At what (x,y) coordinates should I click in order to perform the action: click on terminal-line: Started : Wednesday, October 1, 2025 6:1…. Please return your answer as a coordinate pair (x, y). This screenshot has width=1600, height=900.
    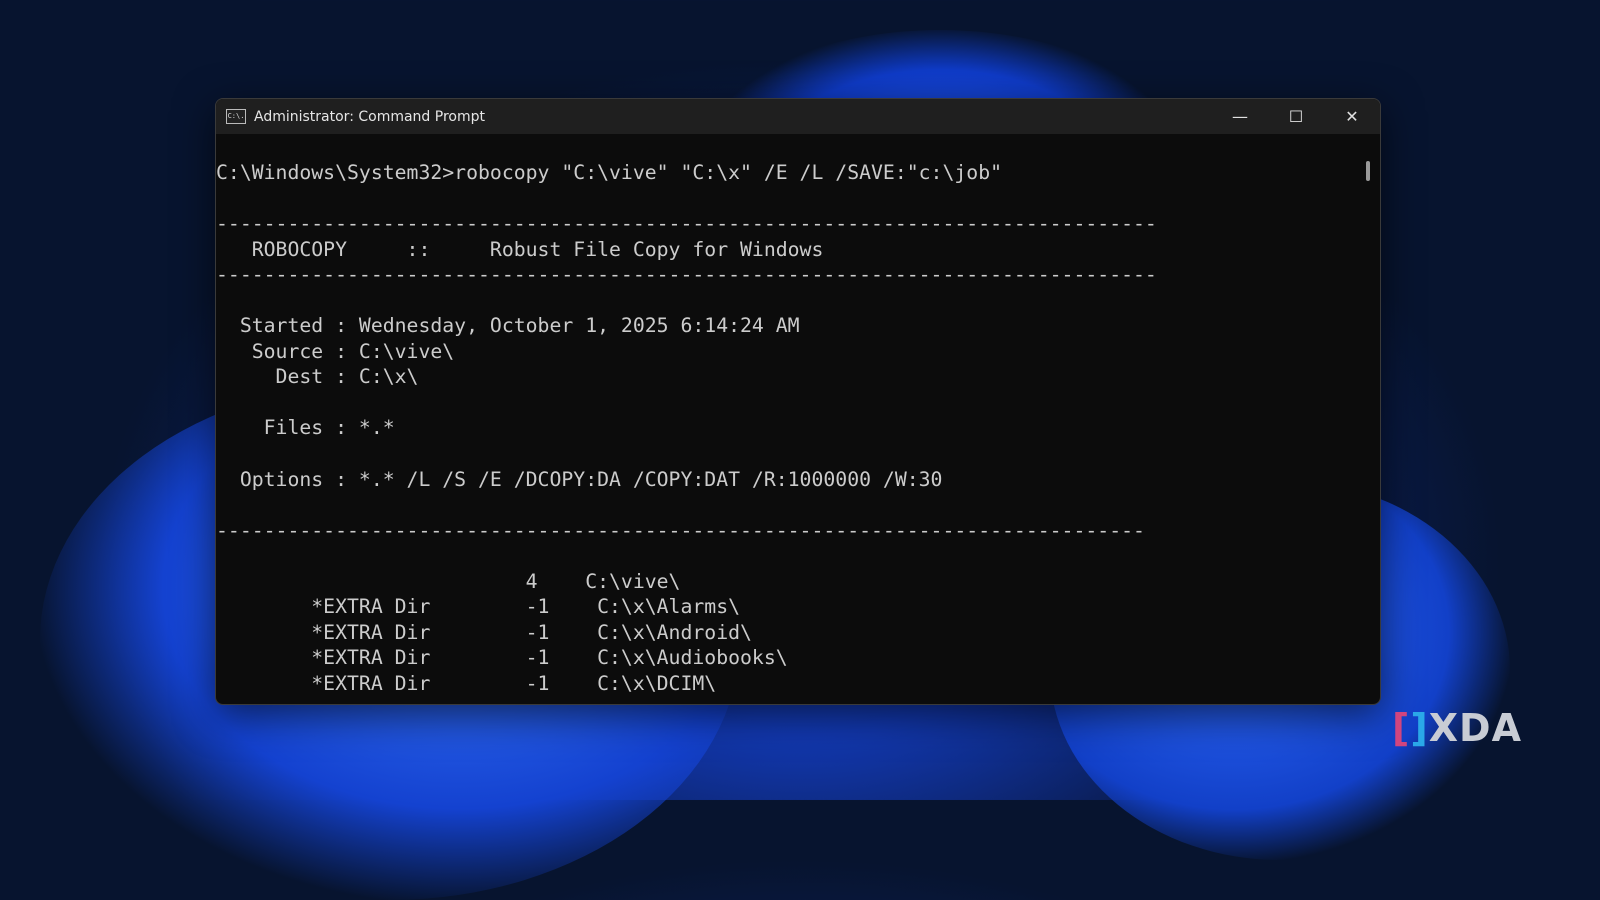
    Looking at the image, I should click on (508, 326).